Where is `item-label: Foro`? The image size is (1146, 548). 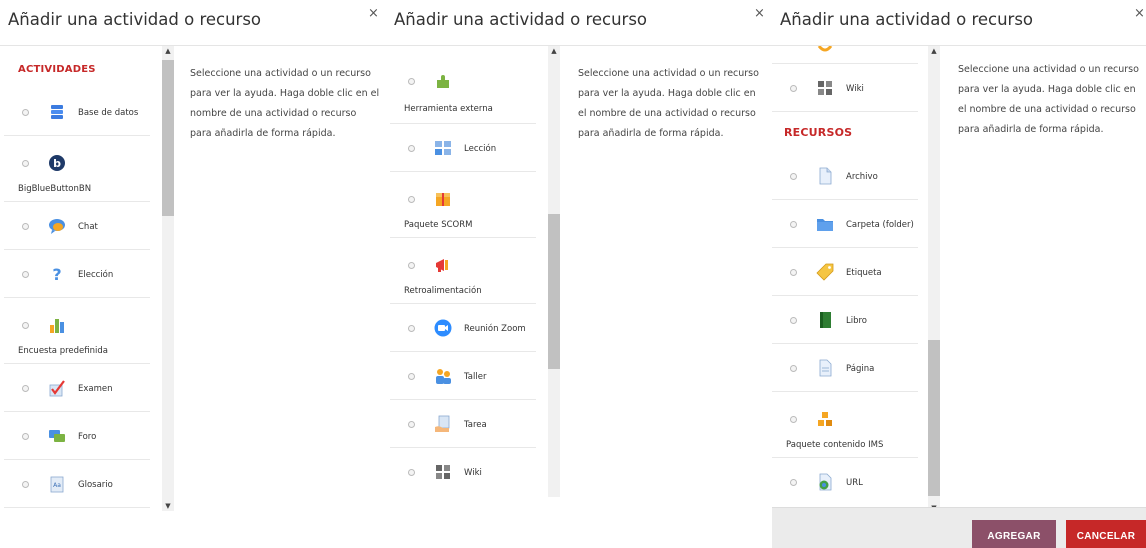
item-label: Foro is located at coordinates (87, 437).